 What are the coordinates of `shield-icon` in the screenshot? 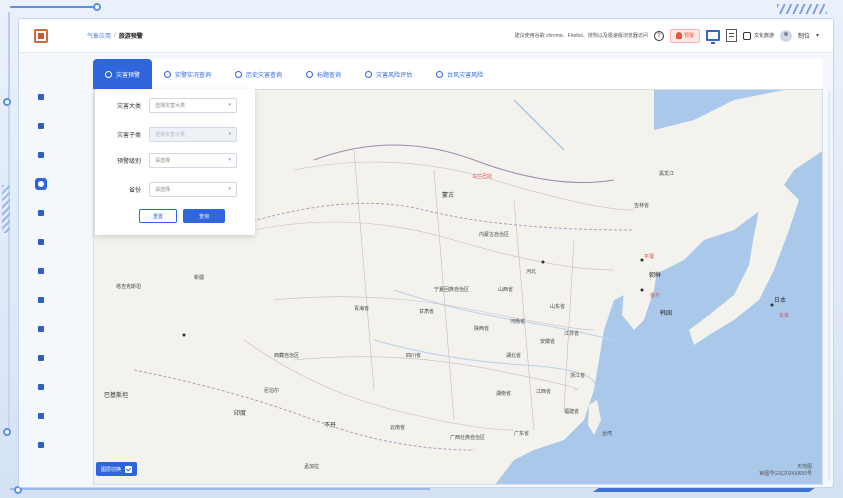 It's located at (41, 126).